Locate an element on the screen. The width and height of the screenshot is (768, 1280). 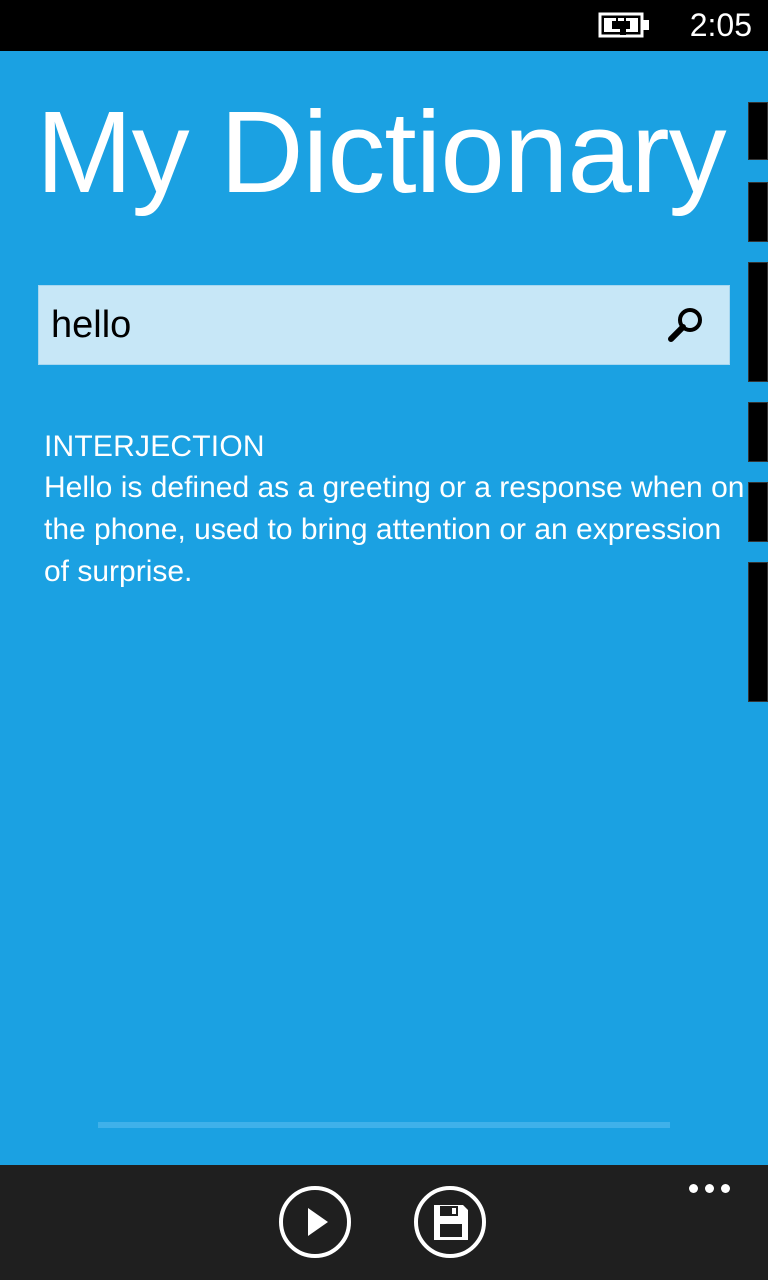
play-button is located at coordinates (315, 1222).